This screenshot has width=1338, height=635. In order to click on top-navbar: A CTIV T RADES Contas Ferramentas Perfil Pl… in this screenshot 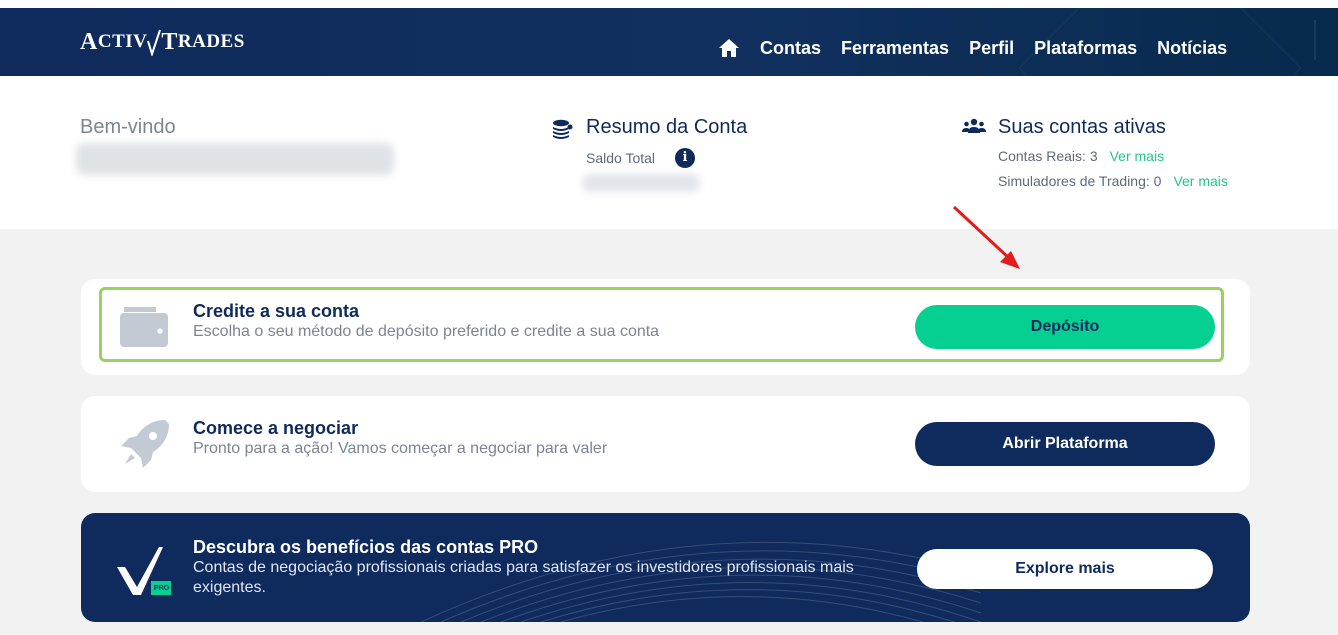, I will do `click(669, 42)`.